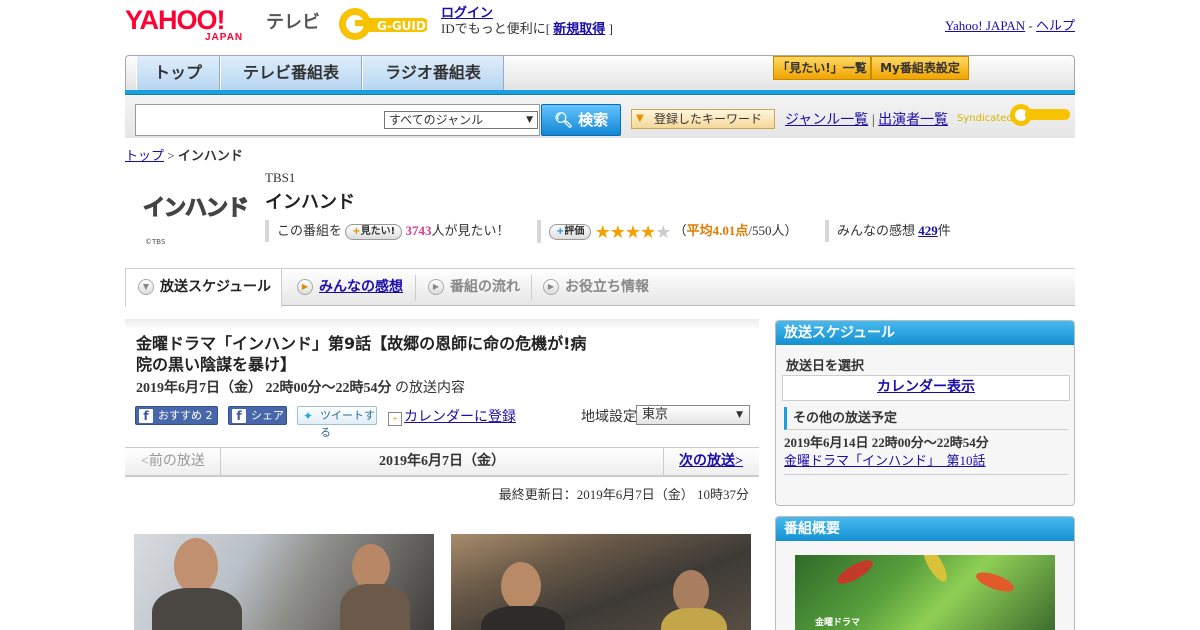 The width and height of the screenshot is (1200, 630). I want to click on calendar-add-icon: +, so click(395, 419).